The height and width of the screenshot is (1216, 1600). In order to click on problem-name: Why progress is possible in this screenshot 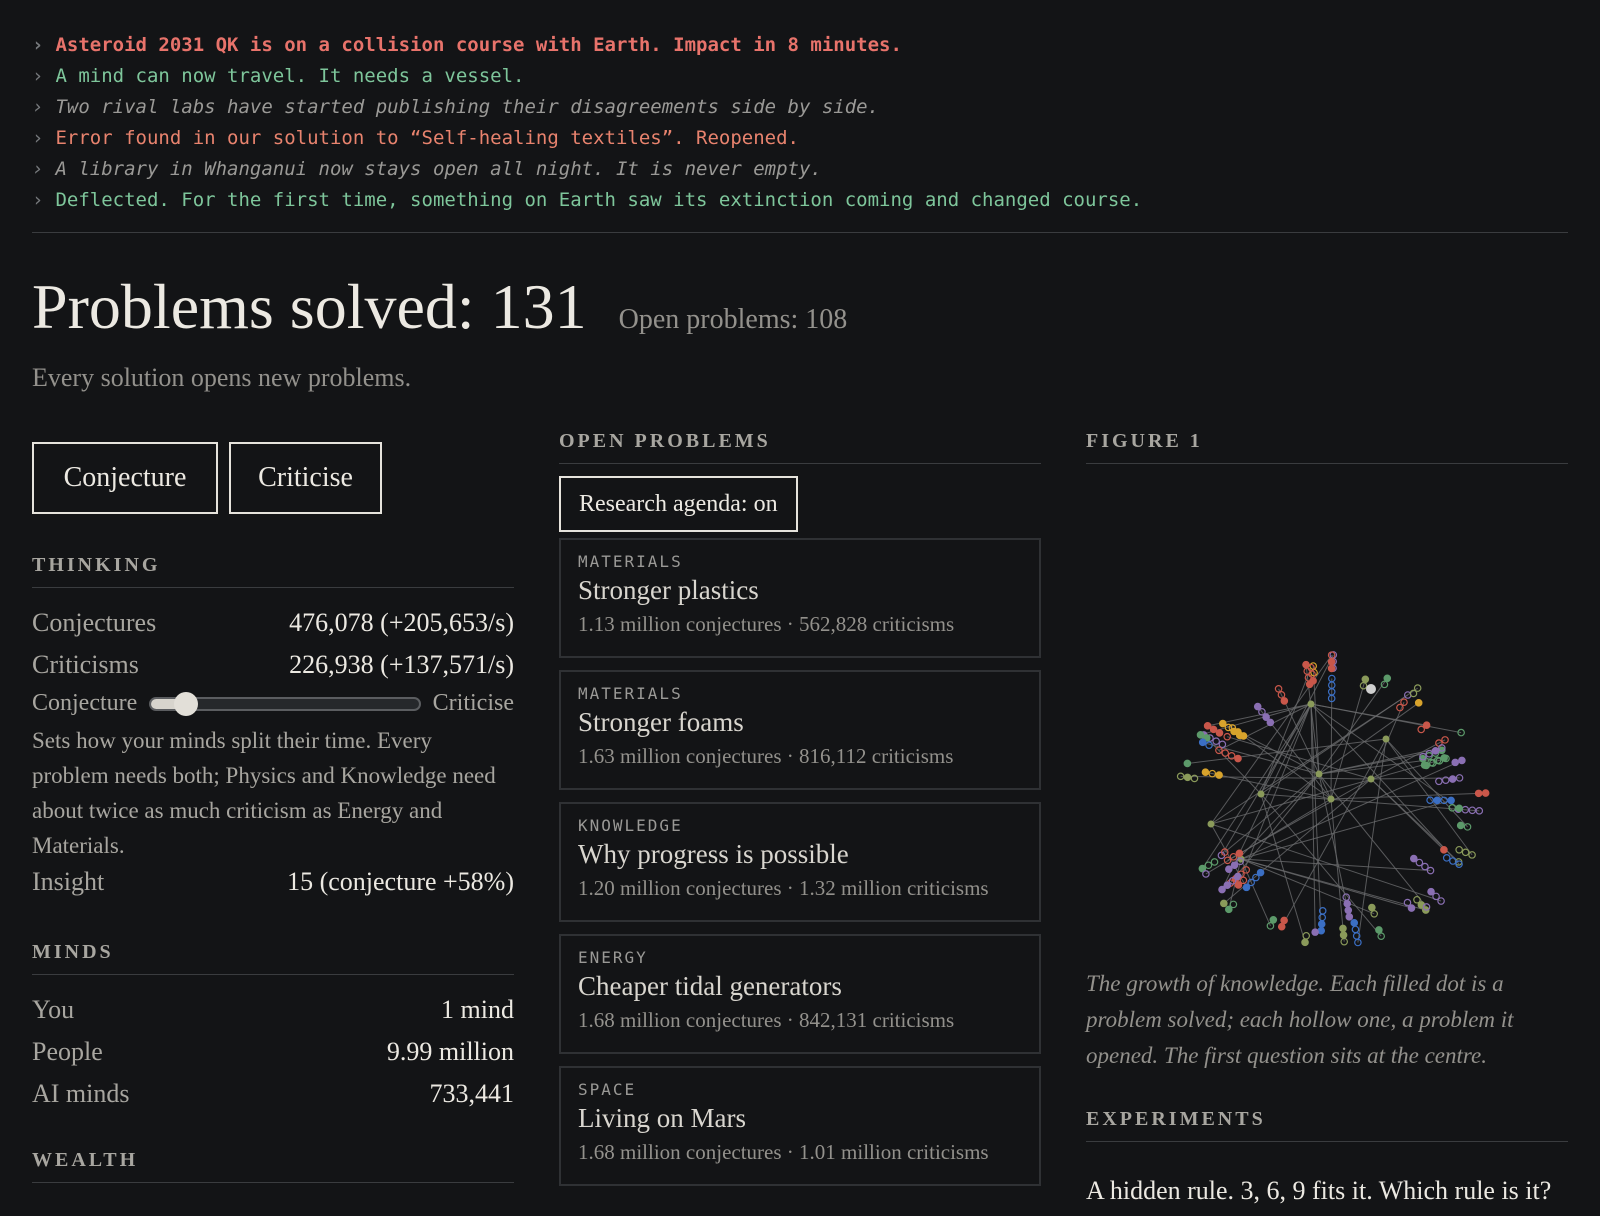, I will do `click(713, 854)`.